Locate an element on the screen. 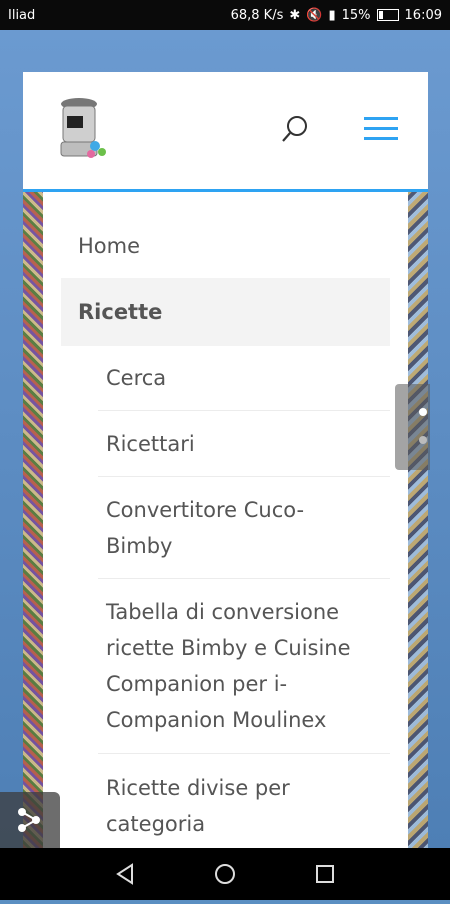  submenu-item-convertitore: Convertitore Cuco-Bimby is located at coordinates (226, 528).